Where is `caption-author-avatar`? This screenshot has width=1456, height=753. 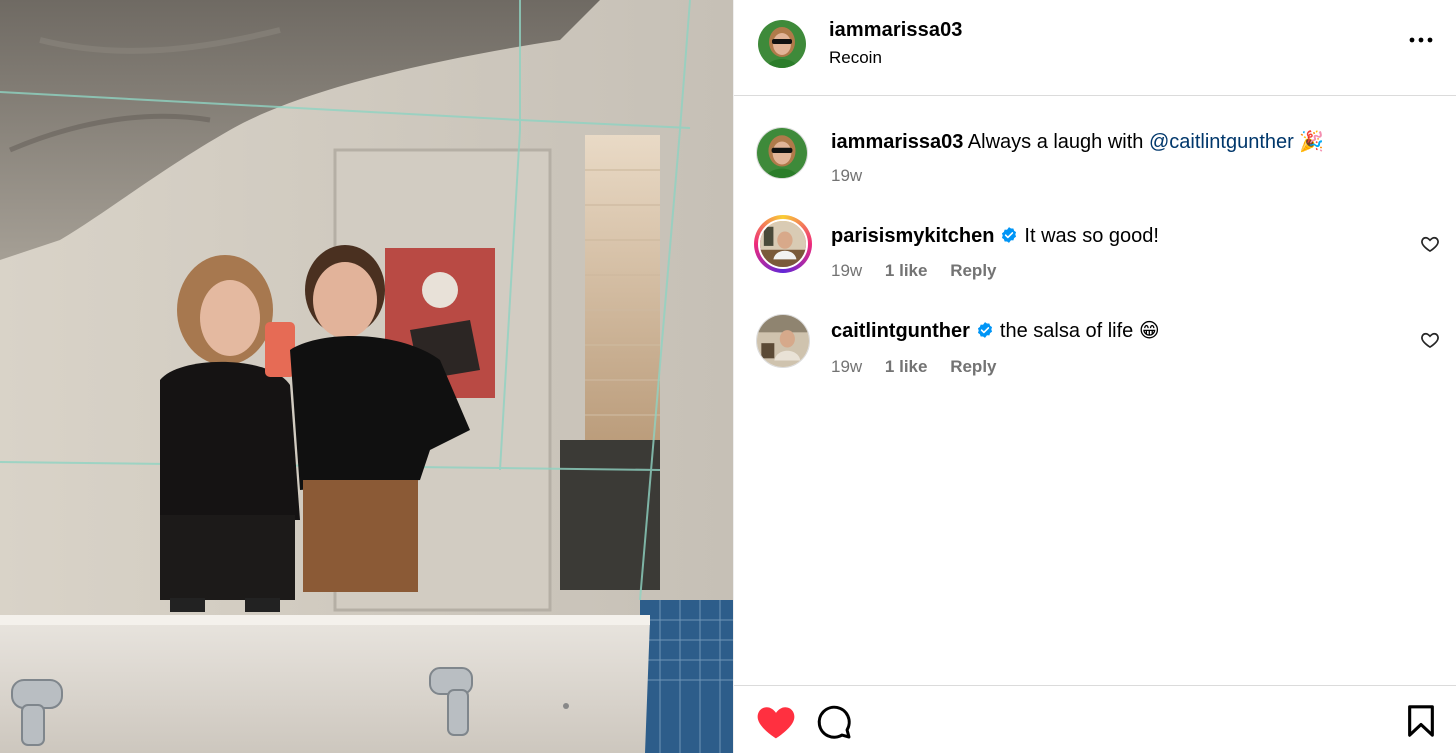 caption-author-avatar is located at coordinates (782, 153).